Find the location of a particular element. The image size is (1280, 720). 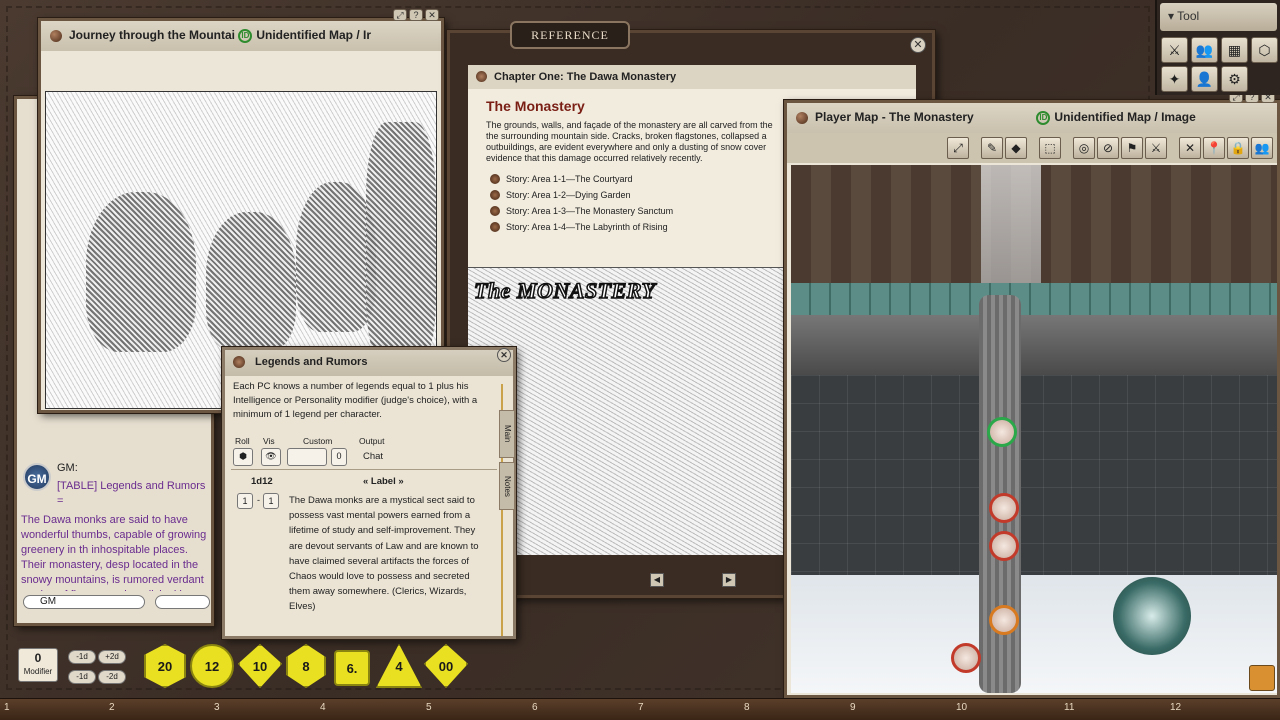

chat-mode-dropdown is located at coordinates (182, 602).